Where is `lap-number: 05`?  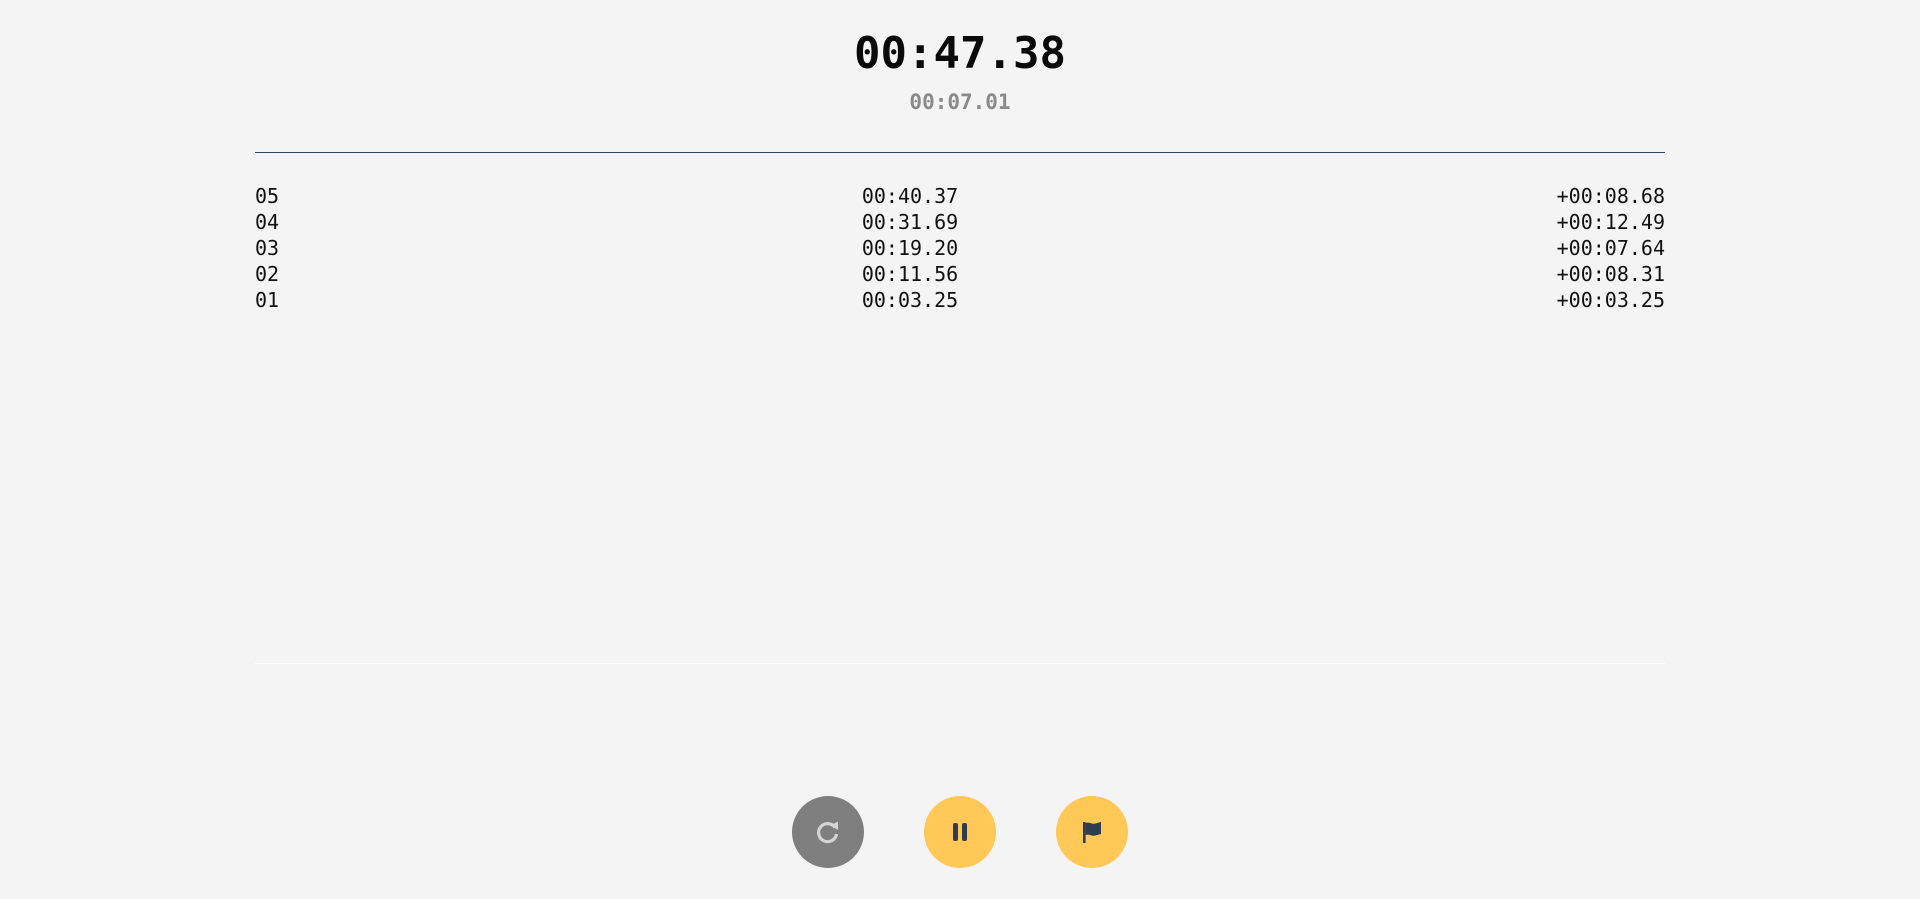
lap-number: 05 is located at coordinates (267, 196).